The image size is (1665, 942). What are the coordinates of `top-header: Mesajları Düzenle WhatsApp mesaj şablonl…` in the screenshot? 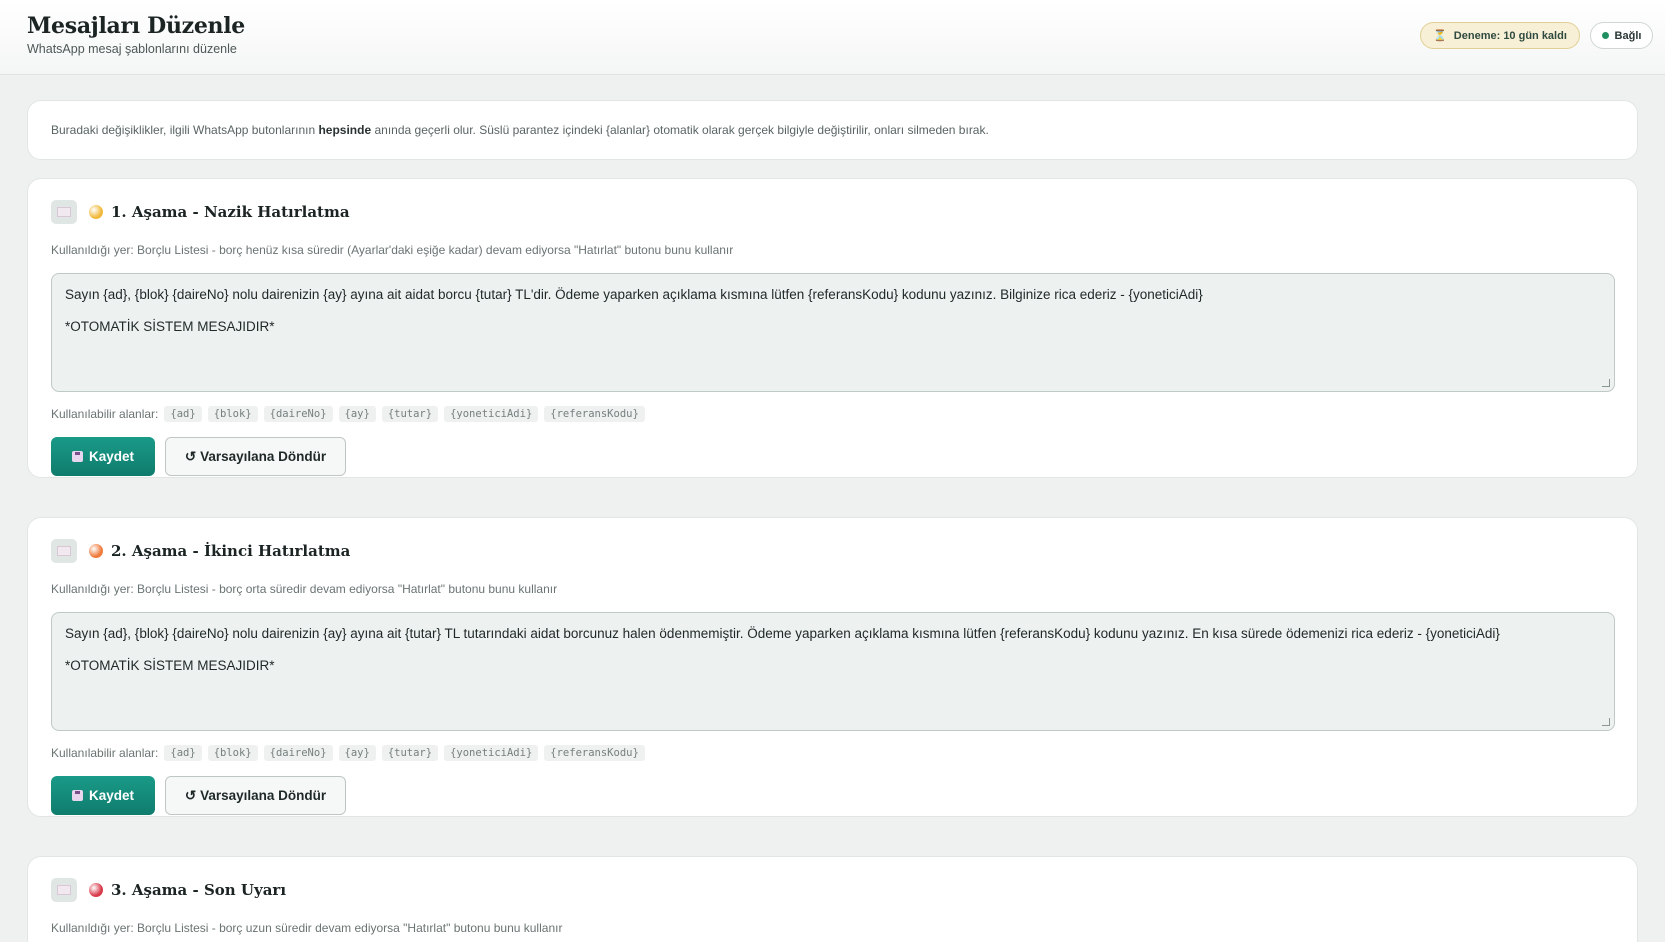 It's located at (832, 37).